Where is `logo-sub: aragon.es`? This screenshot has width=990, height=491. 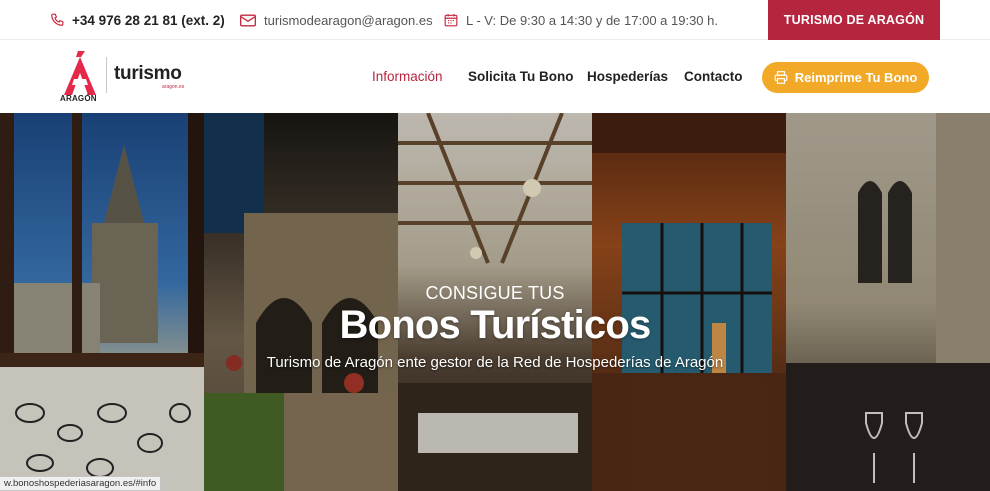 logo-sub: aragon.es is located at coordinates (173, 87).